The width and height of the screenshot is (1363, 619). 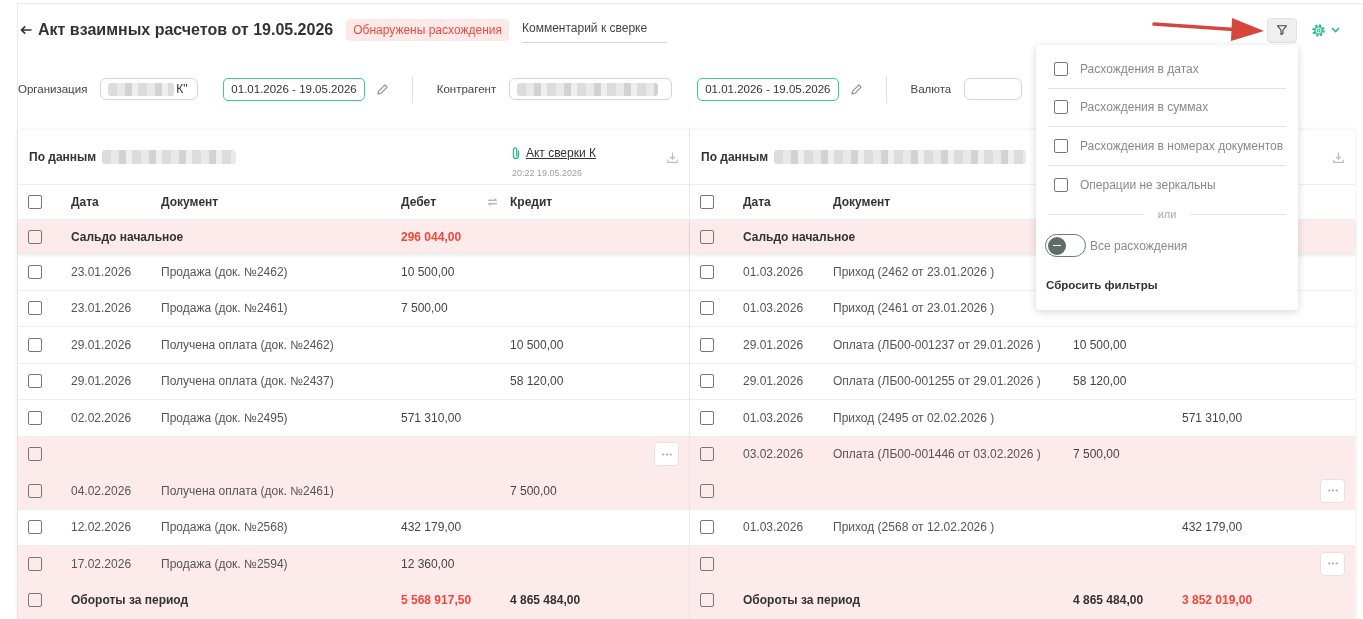 What do you see at coordinates (224, 308) in the screenshot?
I see `document-cell: Продажа (док. №2461)` at bounding box center [224, 308].